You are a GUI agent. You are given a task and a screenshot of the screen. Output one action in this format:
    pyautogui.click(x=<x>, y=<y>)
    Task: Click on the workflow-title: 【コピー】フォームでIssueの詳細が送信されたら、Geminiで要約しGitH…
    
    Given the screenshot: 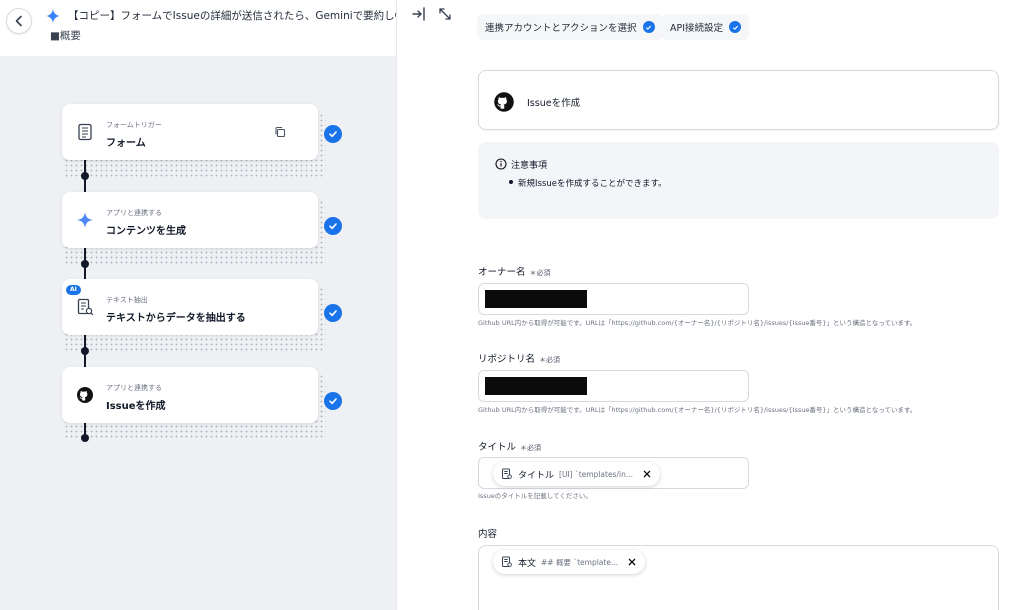 What is the action you would take?
    pyautogui.click(x=232, y=15)
    